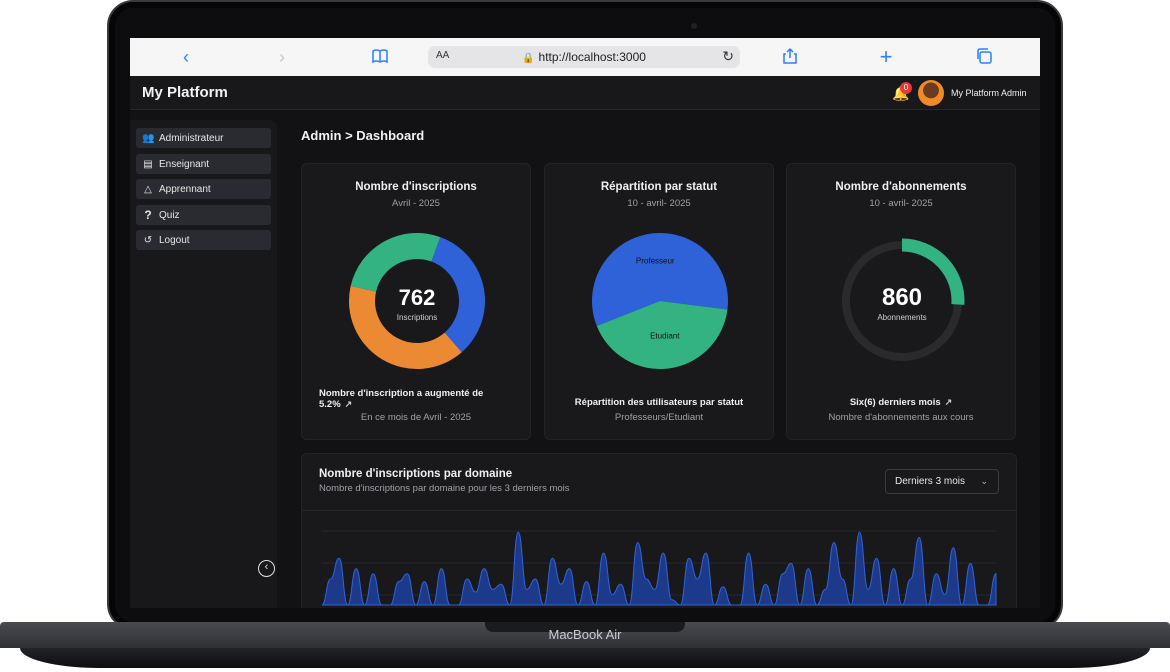 This screenshot has height=672, width=1170. I want to click on browser-toolbar: ‹ › AA 🔒 http://localhost:3000 ↻ +, so click(585, 57).